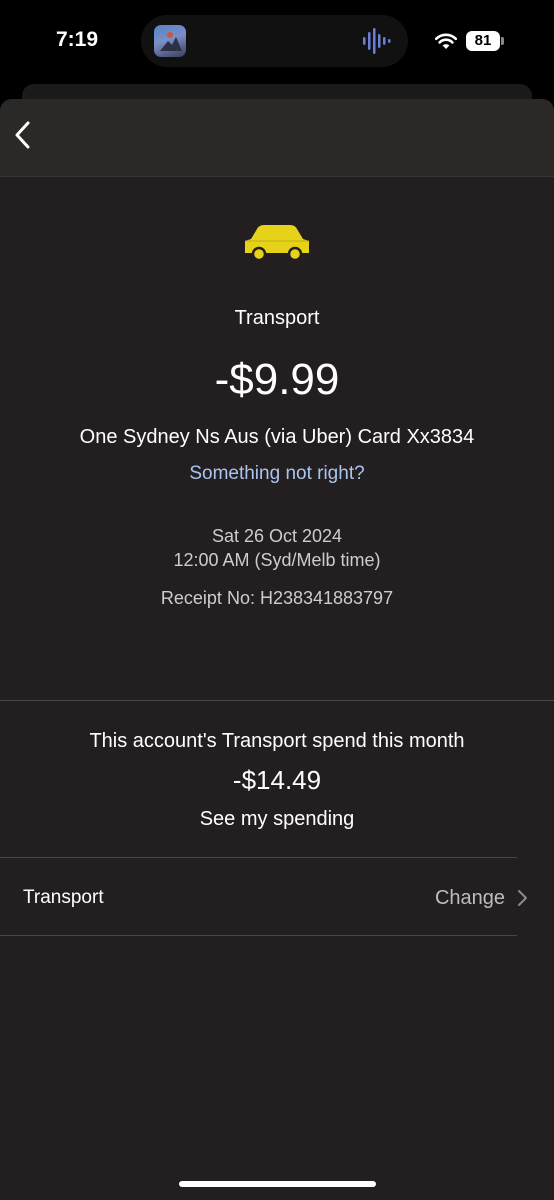  I want to click on wifi-icon, so click(446, 41).